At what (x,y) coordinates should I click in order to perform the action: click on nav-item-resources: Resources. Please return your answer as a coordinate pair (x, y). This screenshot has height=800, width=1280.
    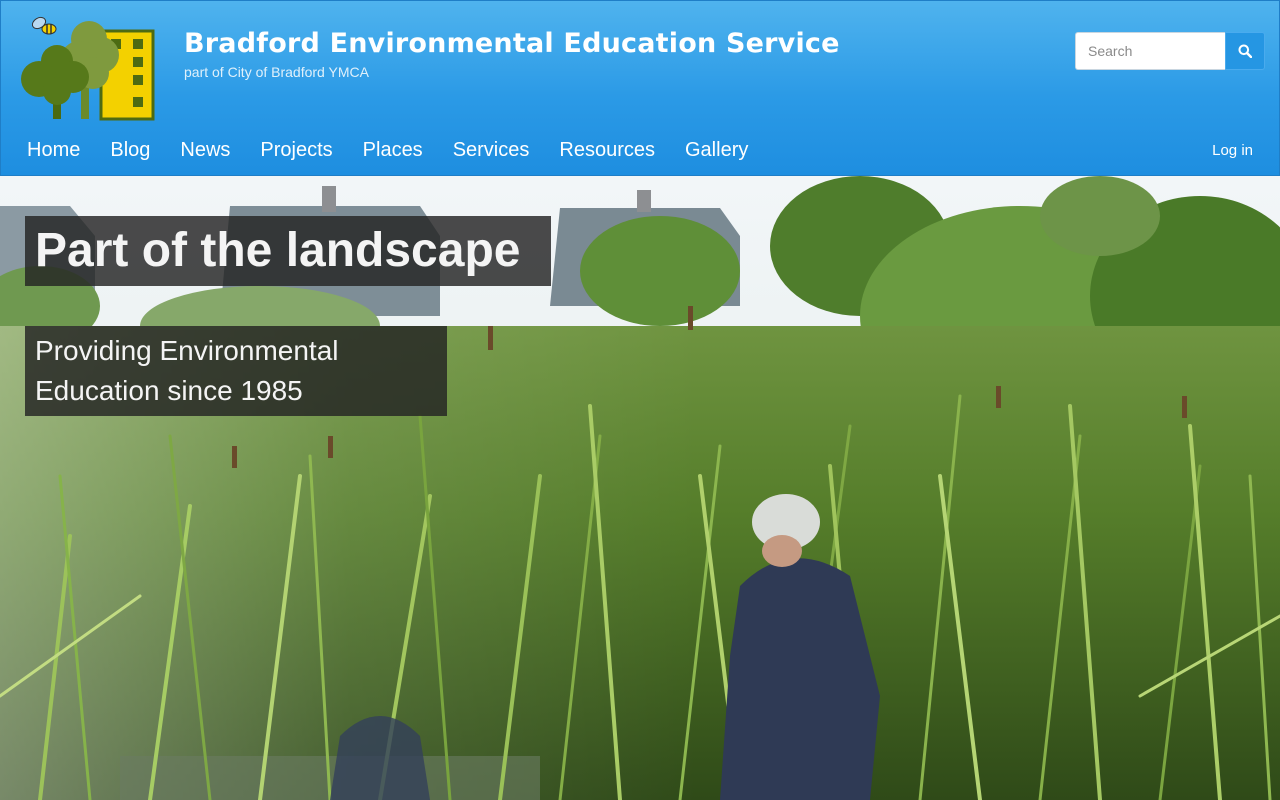
    Looking at the image, I should click on (607, 150).